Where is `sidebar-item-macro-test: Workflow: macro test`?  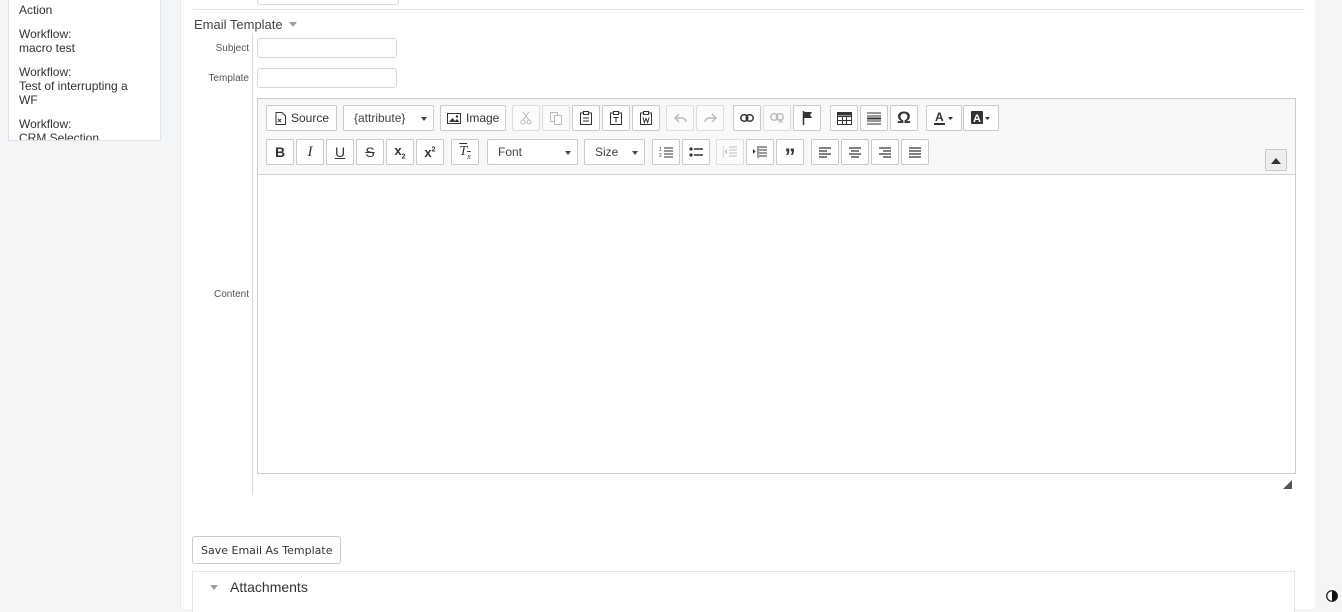
sidebar-item-macro-test: Workflow: macro test is located at coordinates (47, 41).